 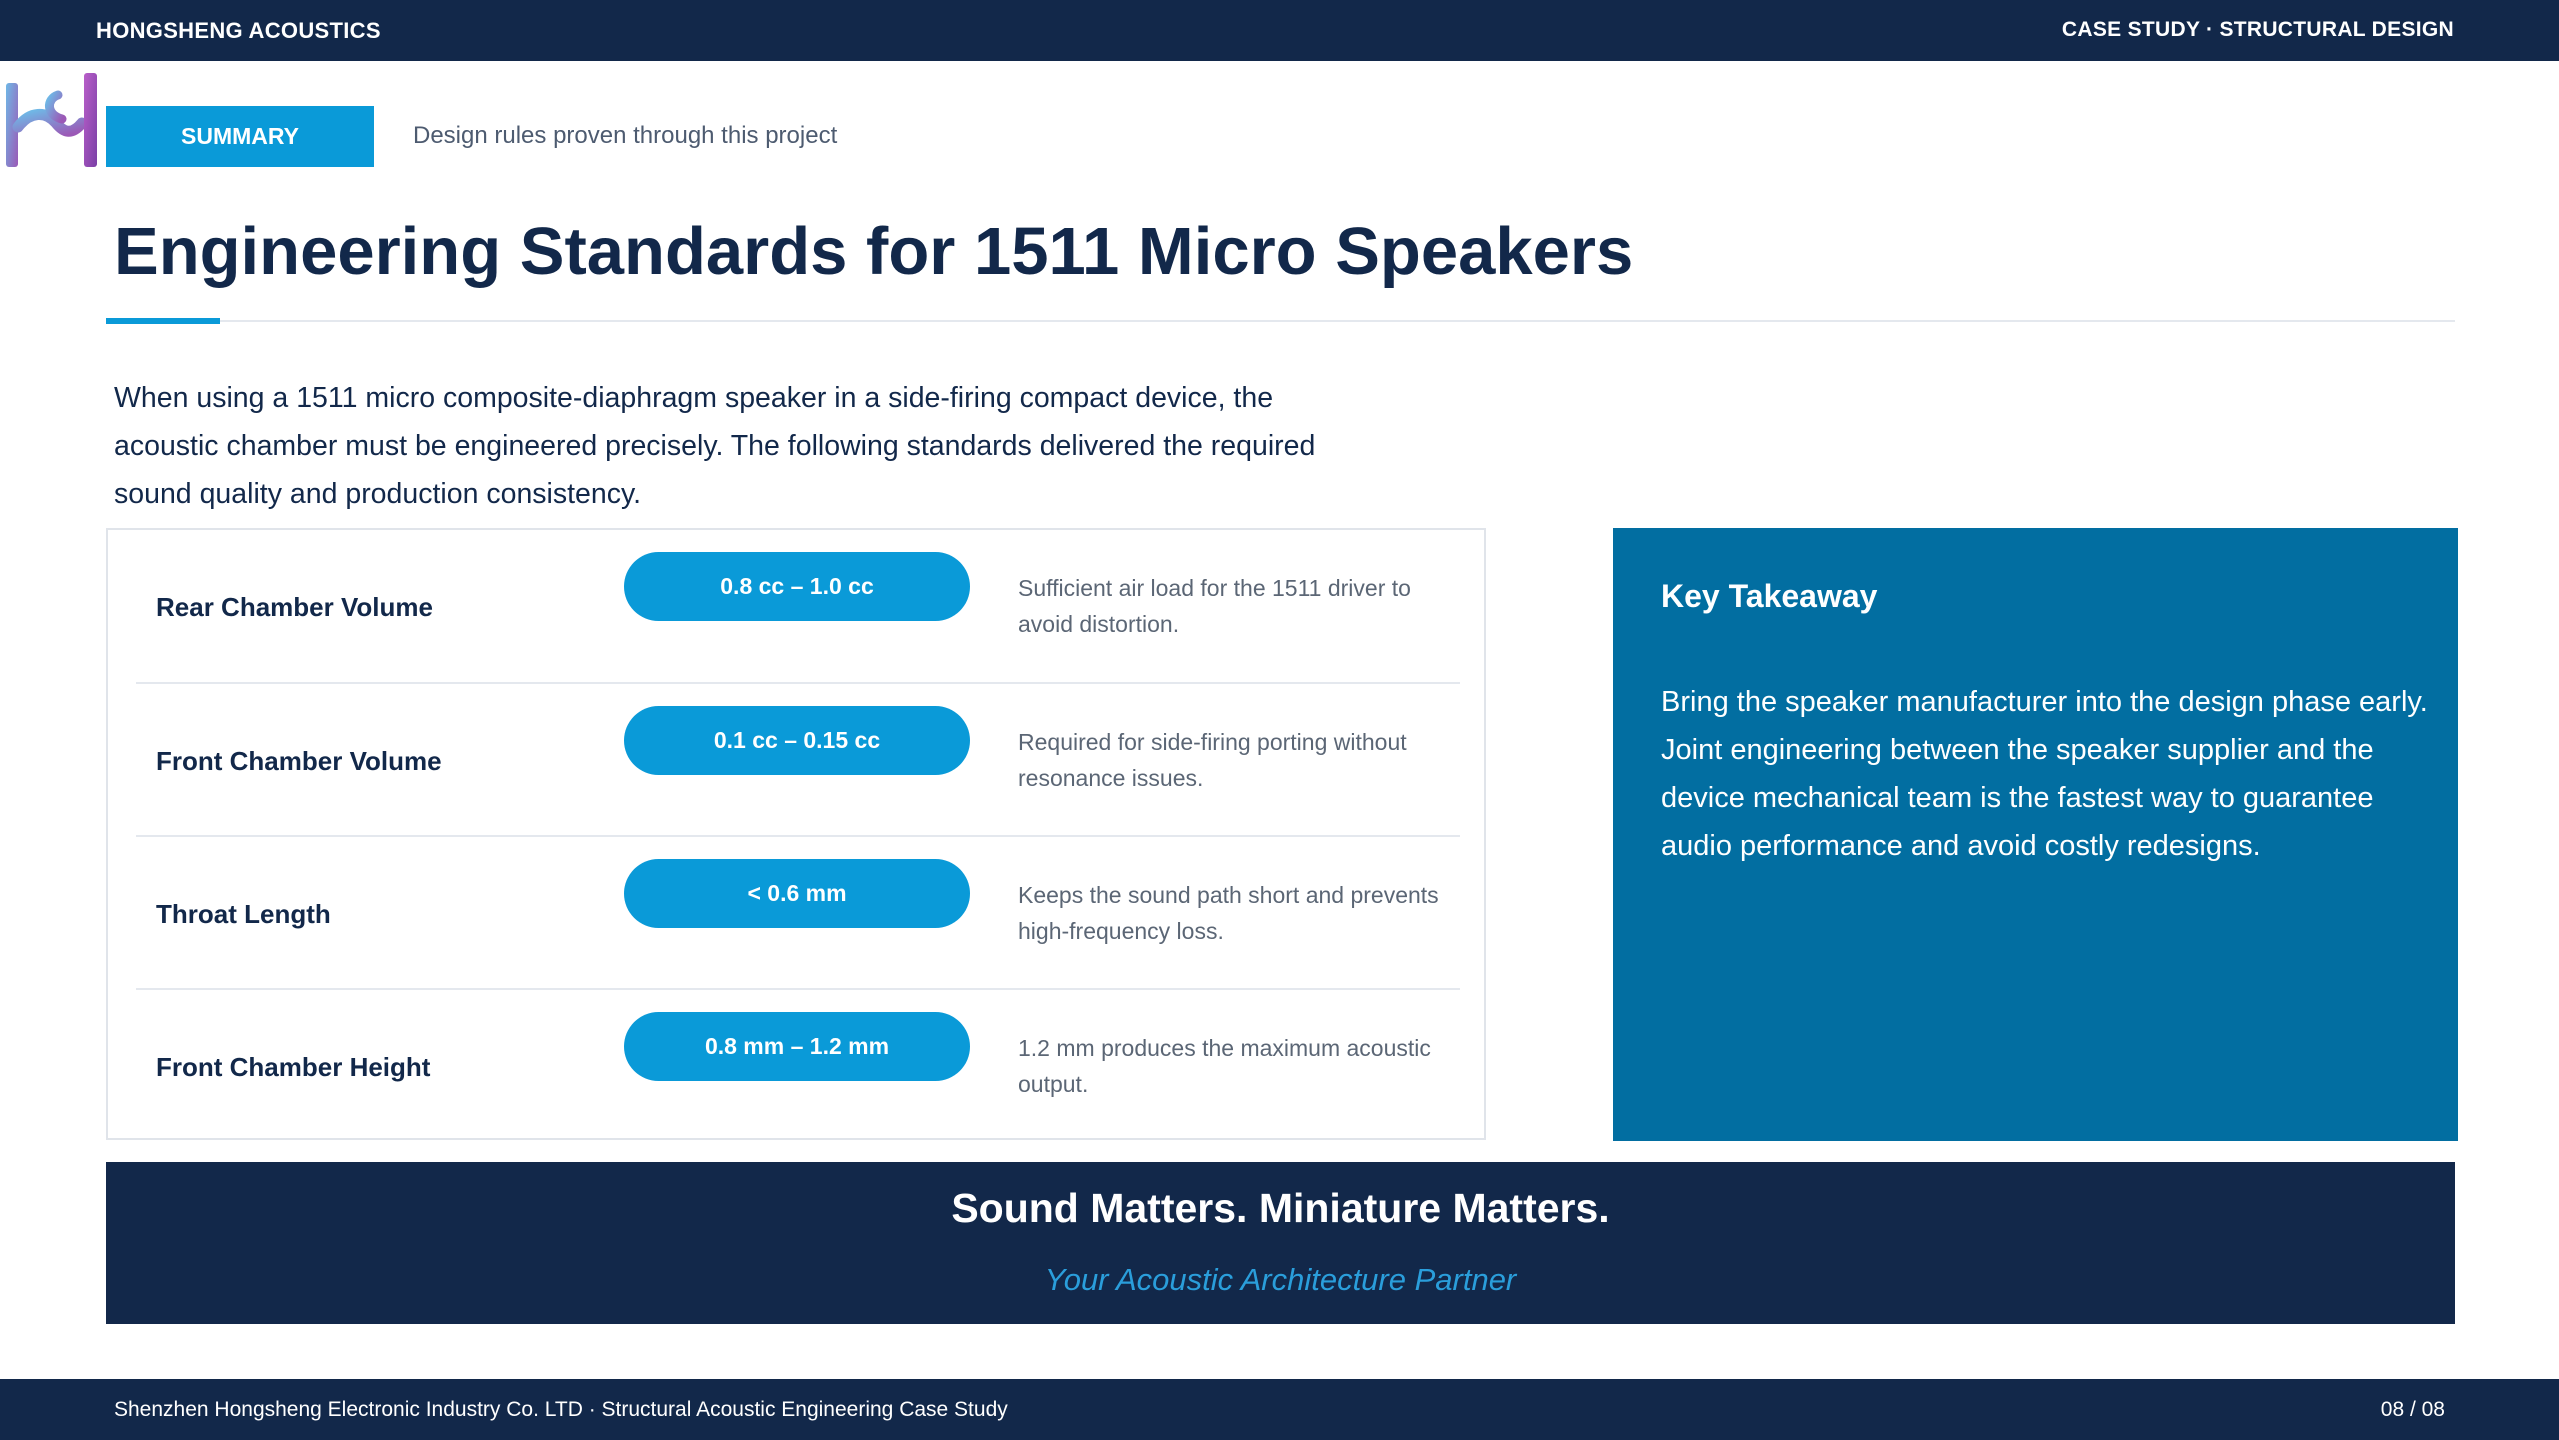 I want to click on brand-name: HONGSHENG ACOUSTICS, so click(x=238, y=30).